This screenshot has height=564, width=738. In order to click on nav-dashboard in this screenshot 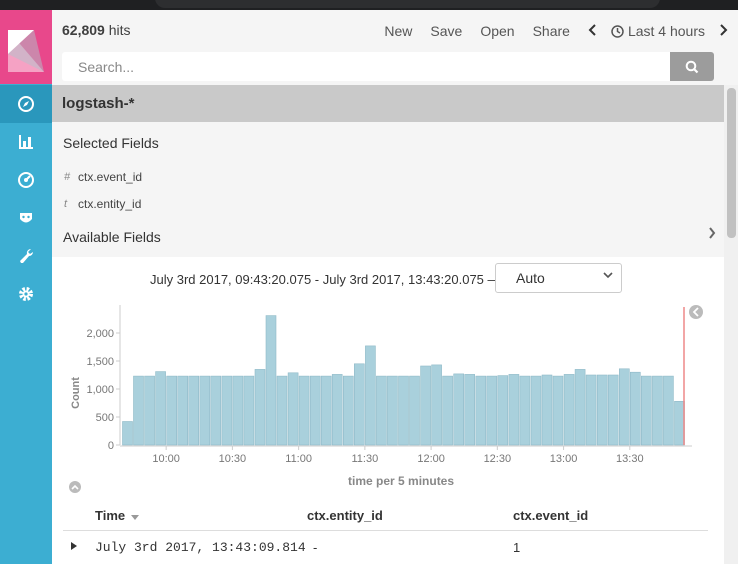, I will do `click(26, 180)`.